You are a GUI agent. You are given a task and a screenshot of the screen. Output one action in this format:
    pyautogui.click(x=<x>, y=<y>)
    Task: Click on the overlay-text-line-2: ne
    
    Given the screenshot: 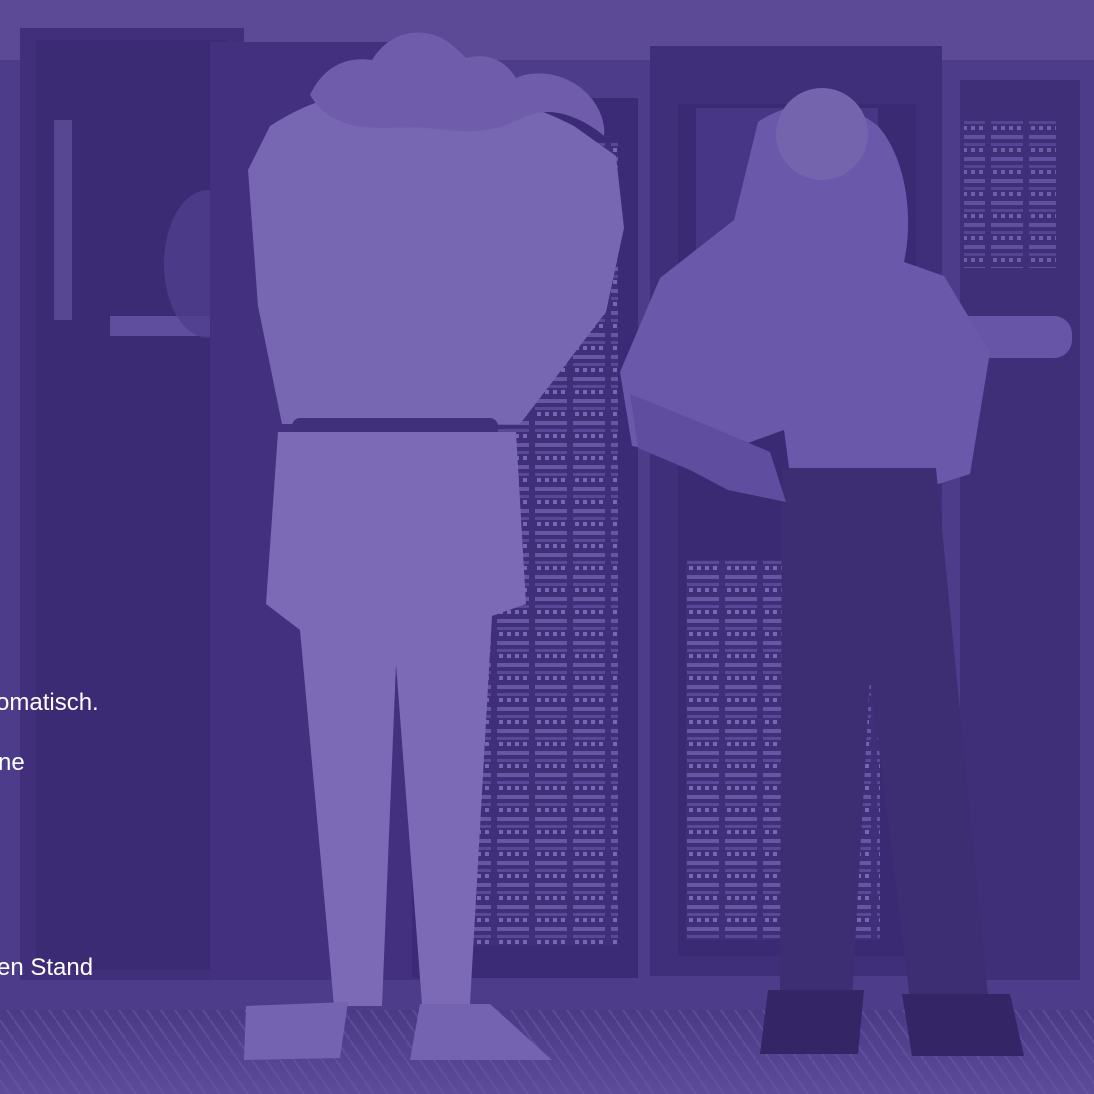 What is the action you would take?
    pyautogui.click(x=12, y=762)
    